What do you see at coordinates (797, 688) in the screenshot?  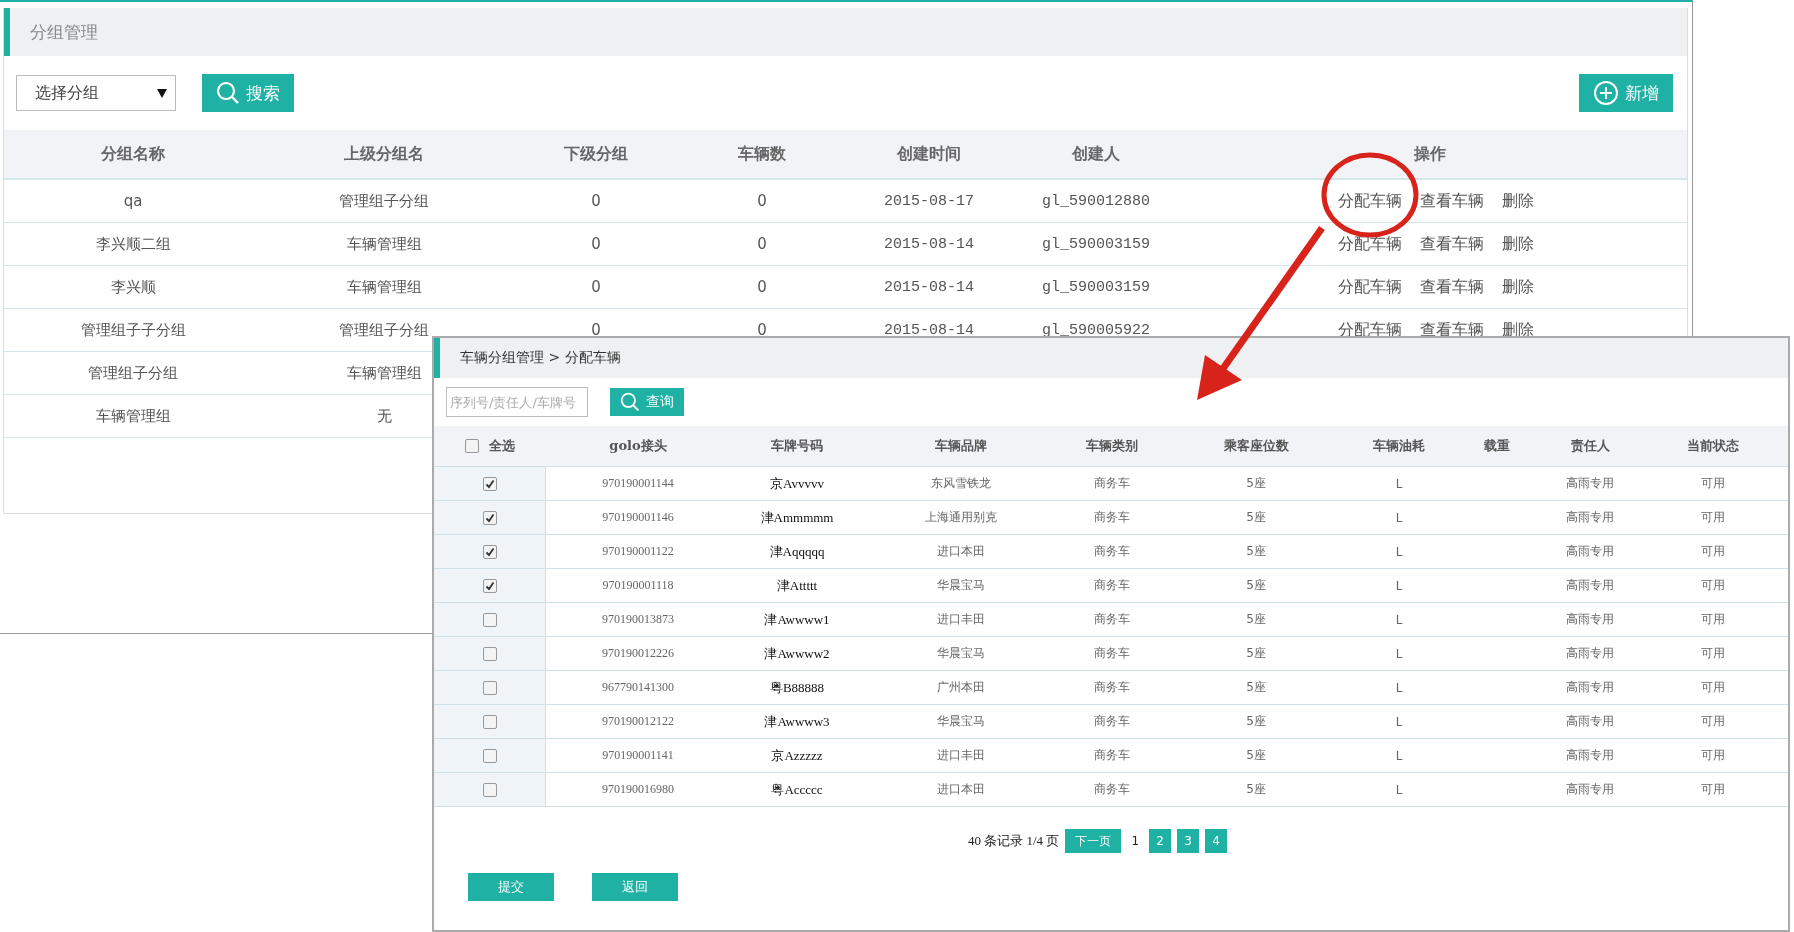 I see `table-cell: 粤B88888` at bounding box center [797, 688].